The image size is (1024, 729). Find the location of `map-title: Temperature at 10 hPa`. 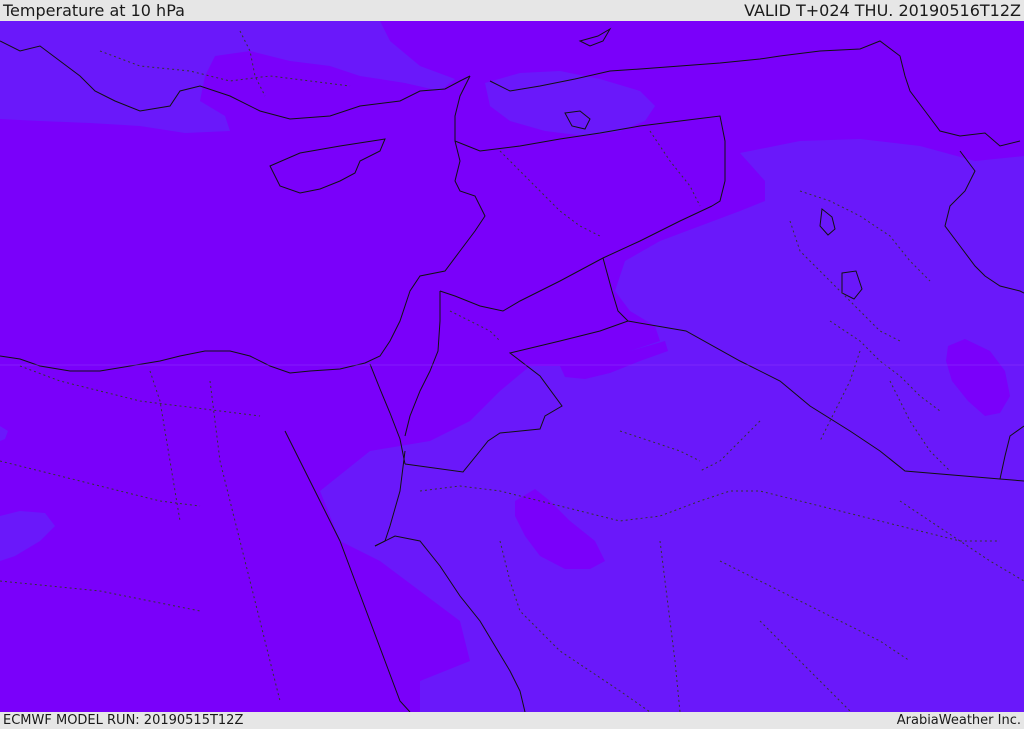

map-title: Temperature at 10 hPa is located at coordinates (94, 10).